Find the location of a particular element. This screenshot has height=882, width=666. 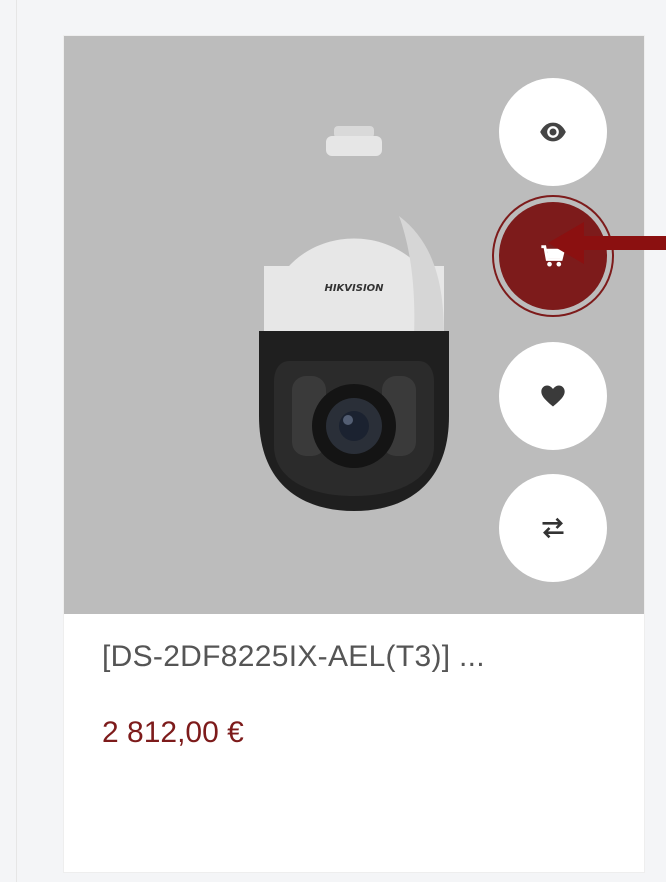

compare-icon is located at coordinates (553, 528).